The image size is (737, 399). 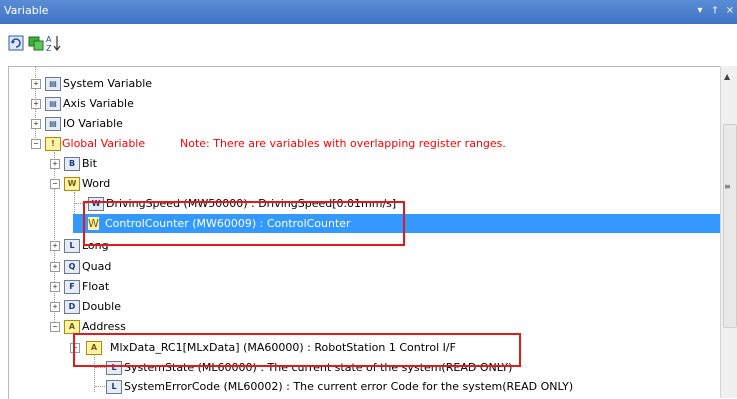 I want to click on monitor-variable-icon, so click(x=36, y=43).